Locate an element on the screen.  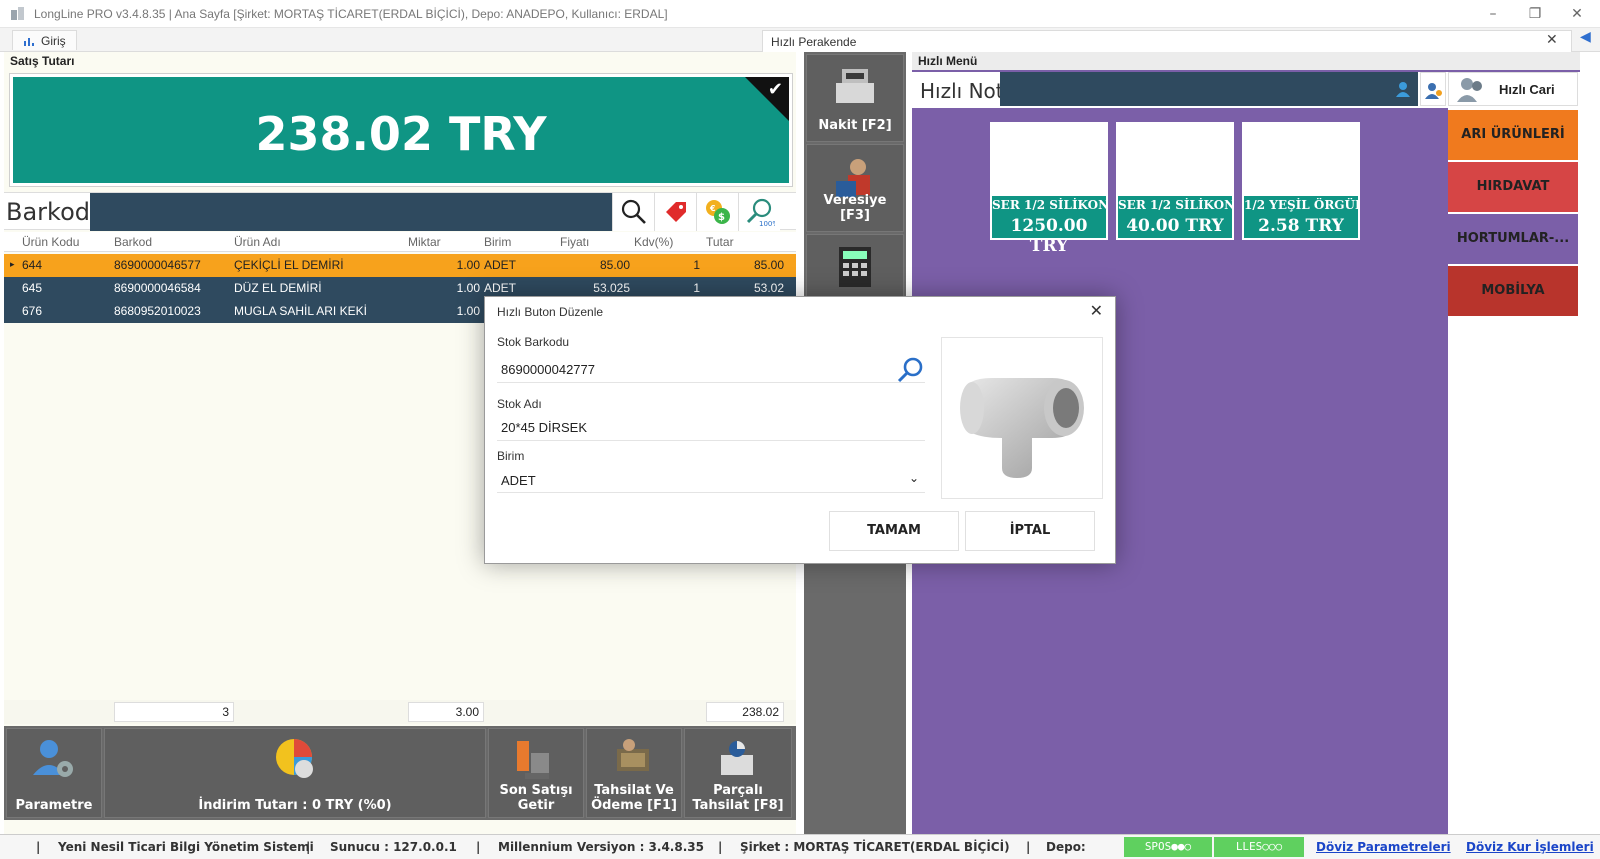
quick-note-input is located at coordinates (1209, 89).